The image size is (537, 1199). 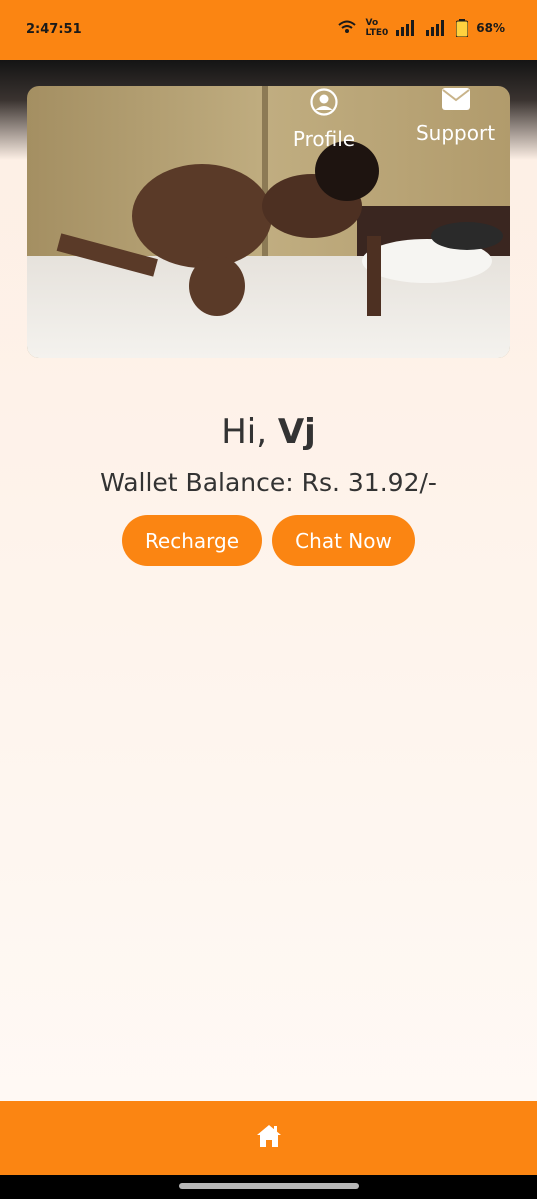 I want to click on support-link: Support, so click(x=455, y=116).